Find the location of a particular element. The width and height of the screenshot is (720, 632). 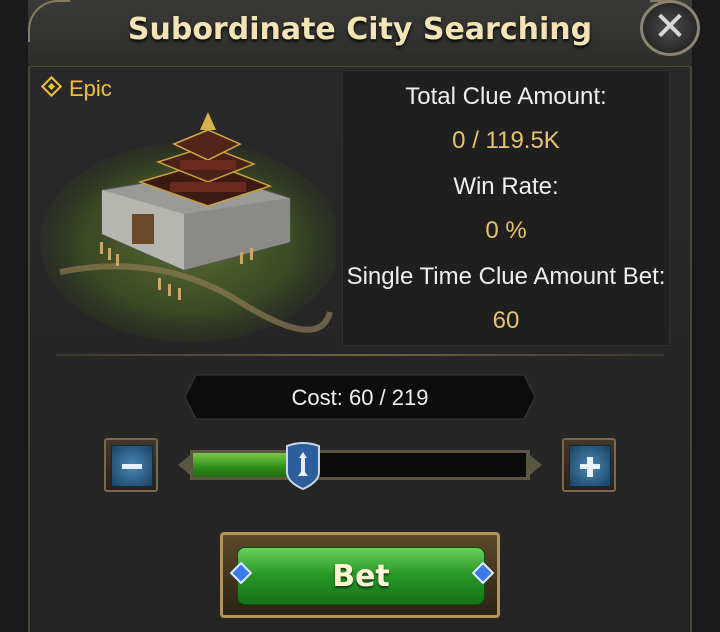

single-bet-label: Single Time Clue Amount Bet: is located at coordinates (506, 276).